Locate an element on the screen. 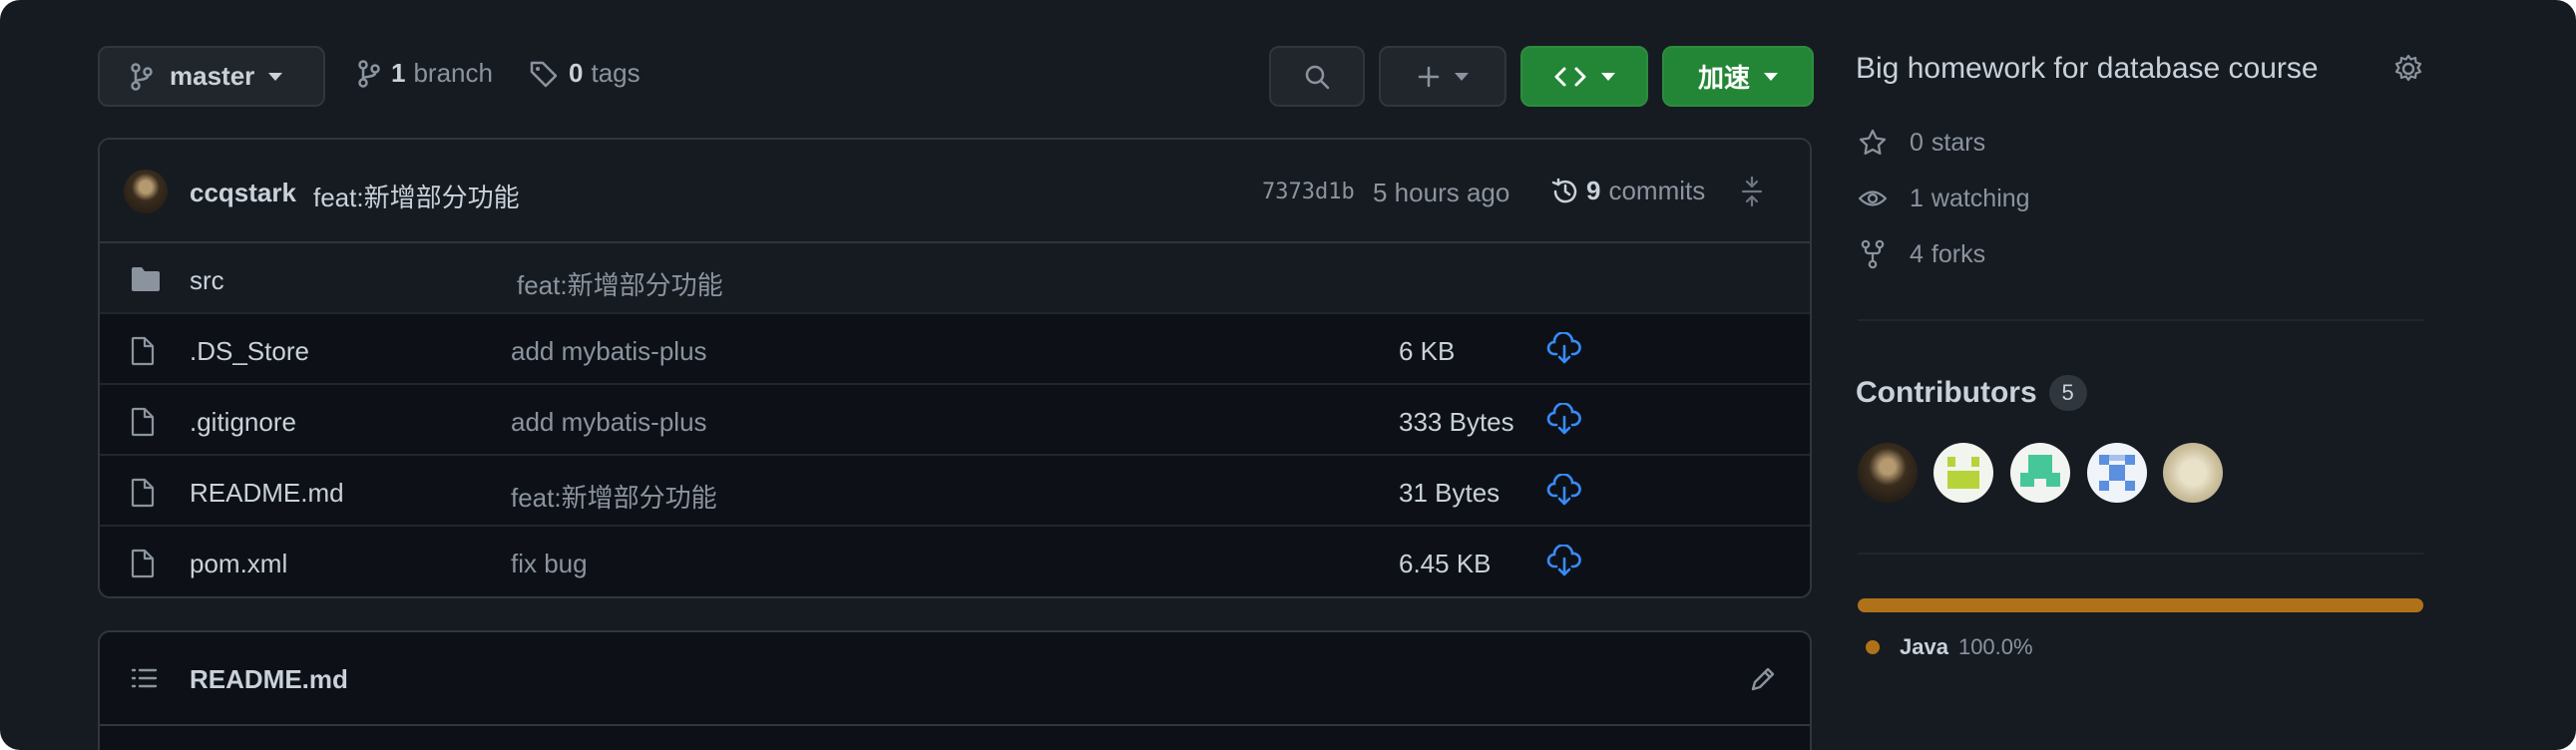 The image size is (2576, 750). readme-header: README.md is located at coordinates (955, 679).